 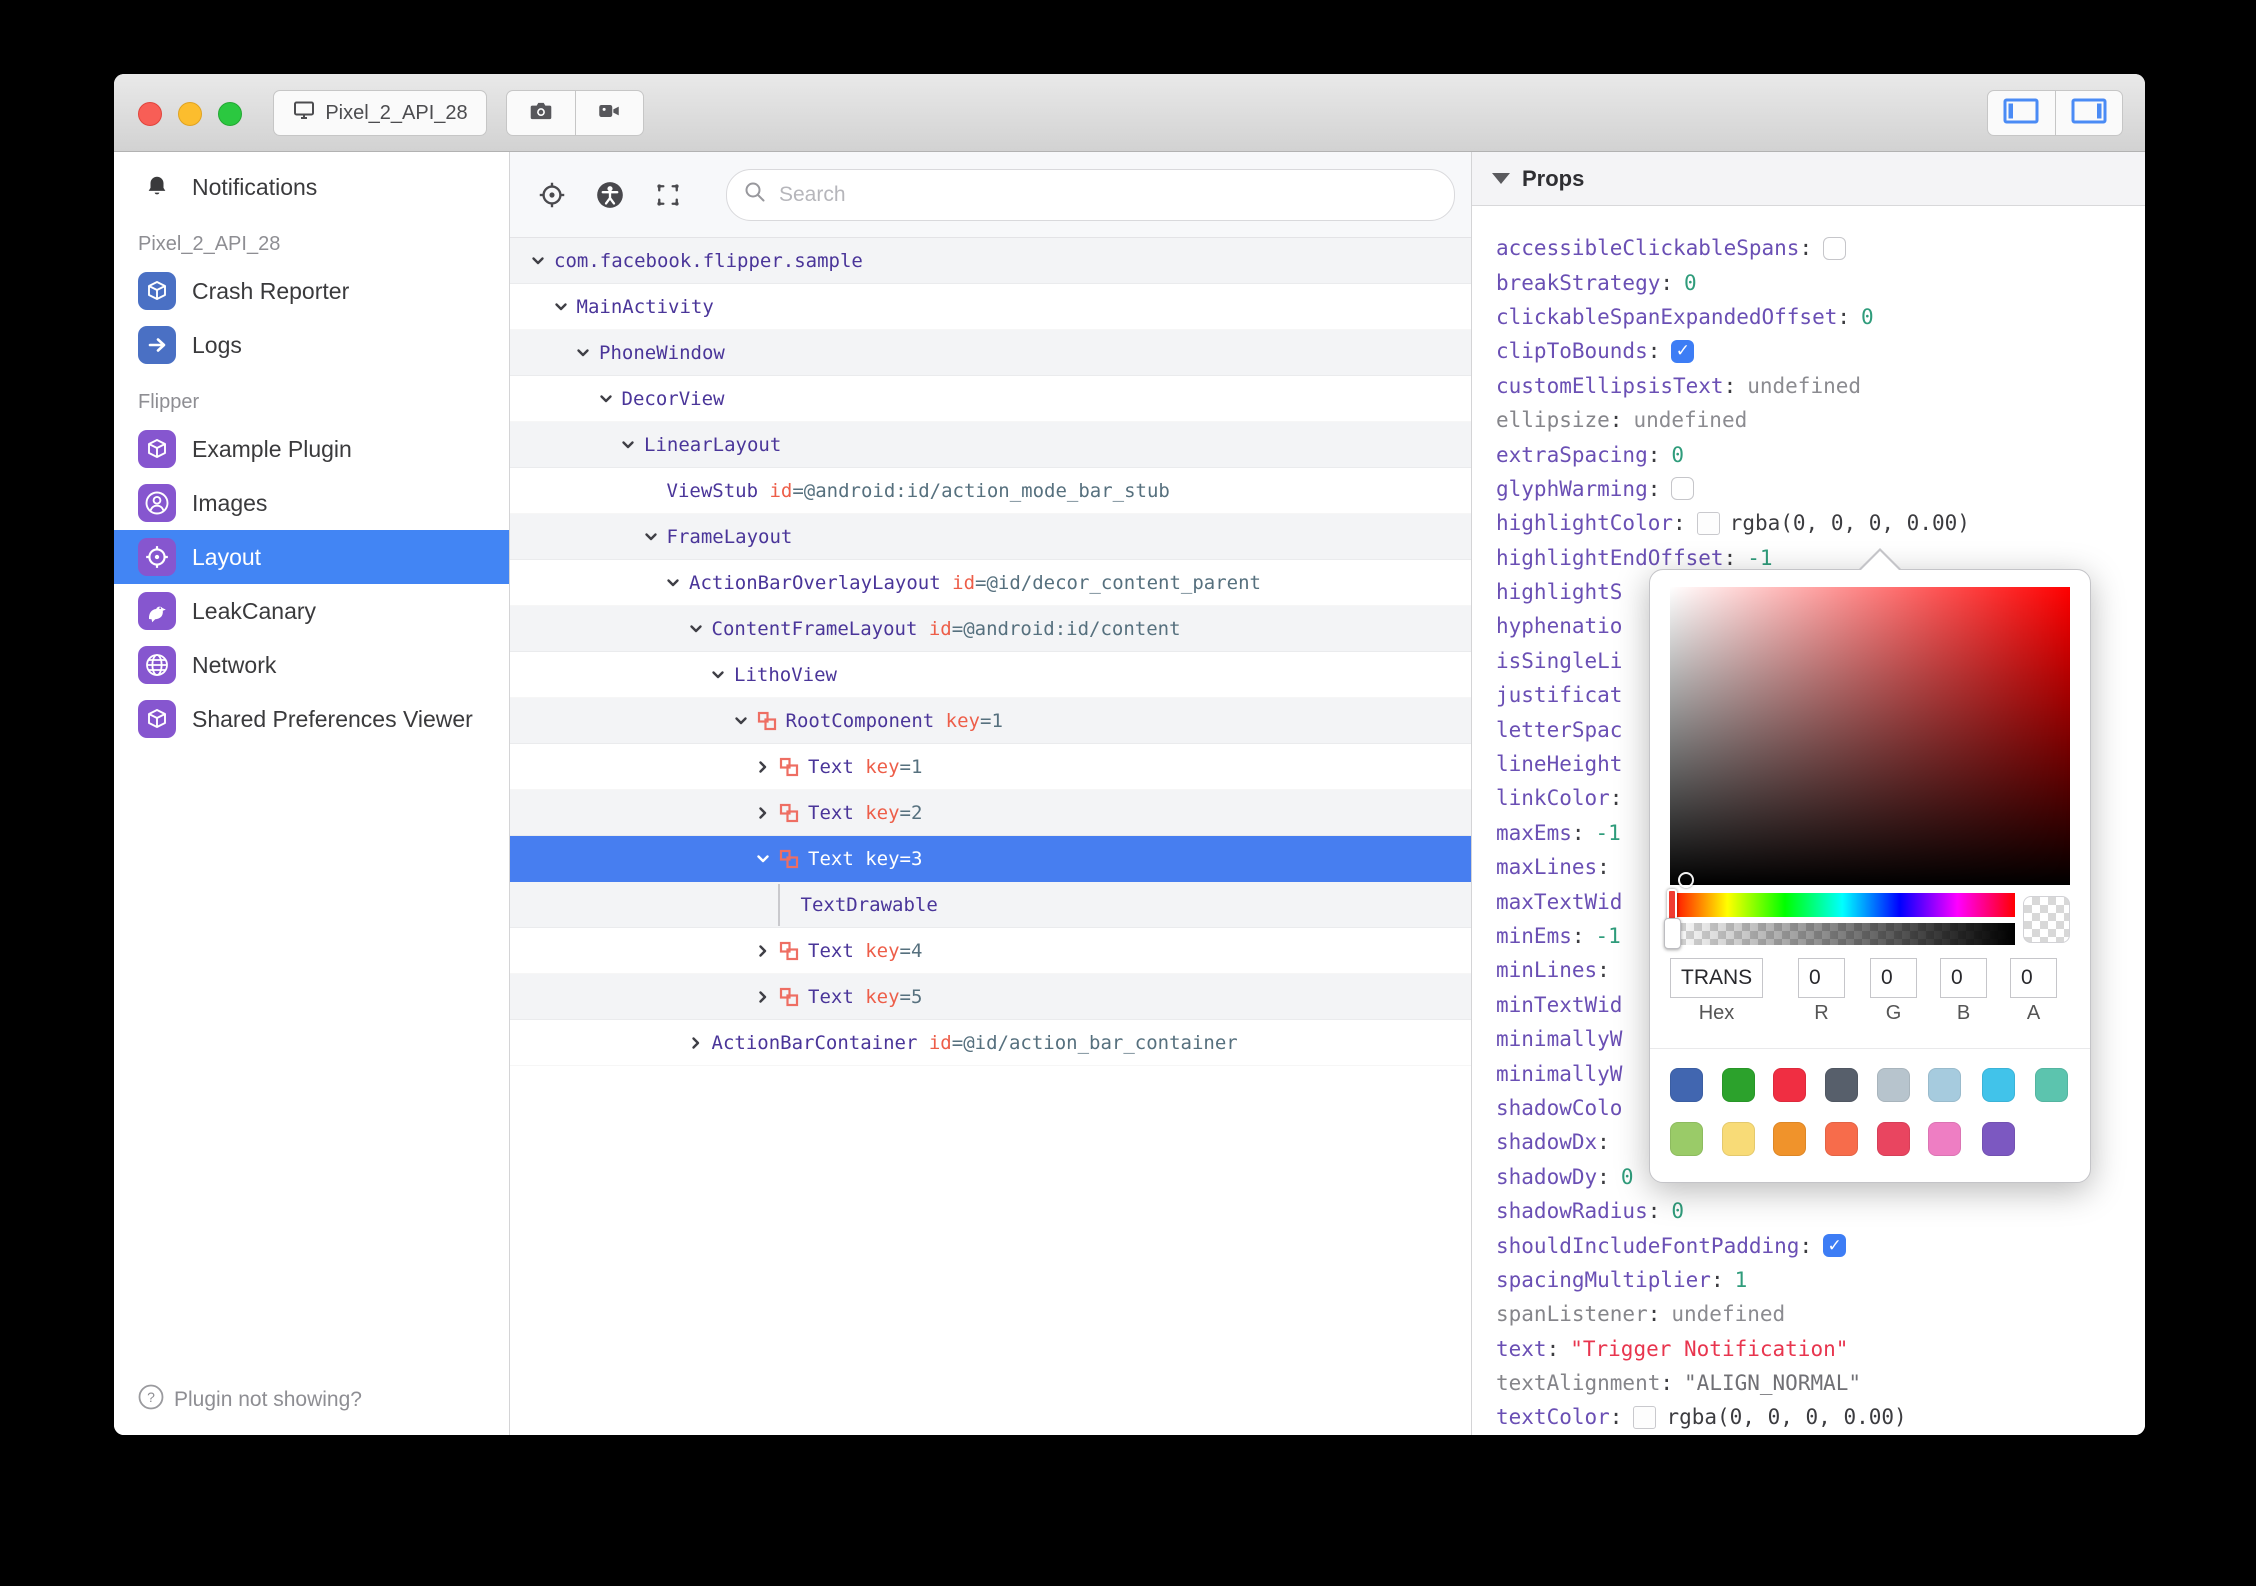 I want to click on tree-row: RootComponent key =1, so click(x=990, y=721).